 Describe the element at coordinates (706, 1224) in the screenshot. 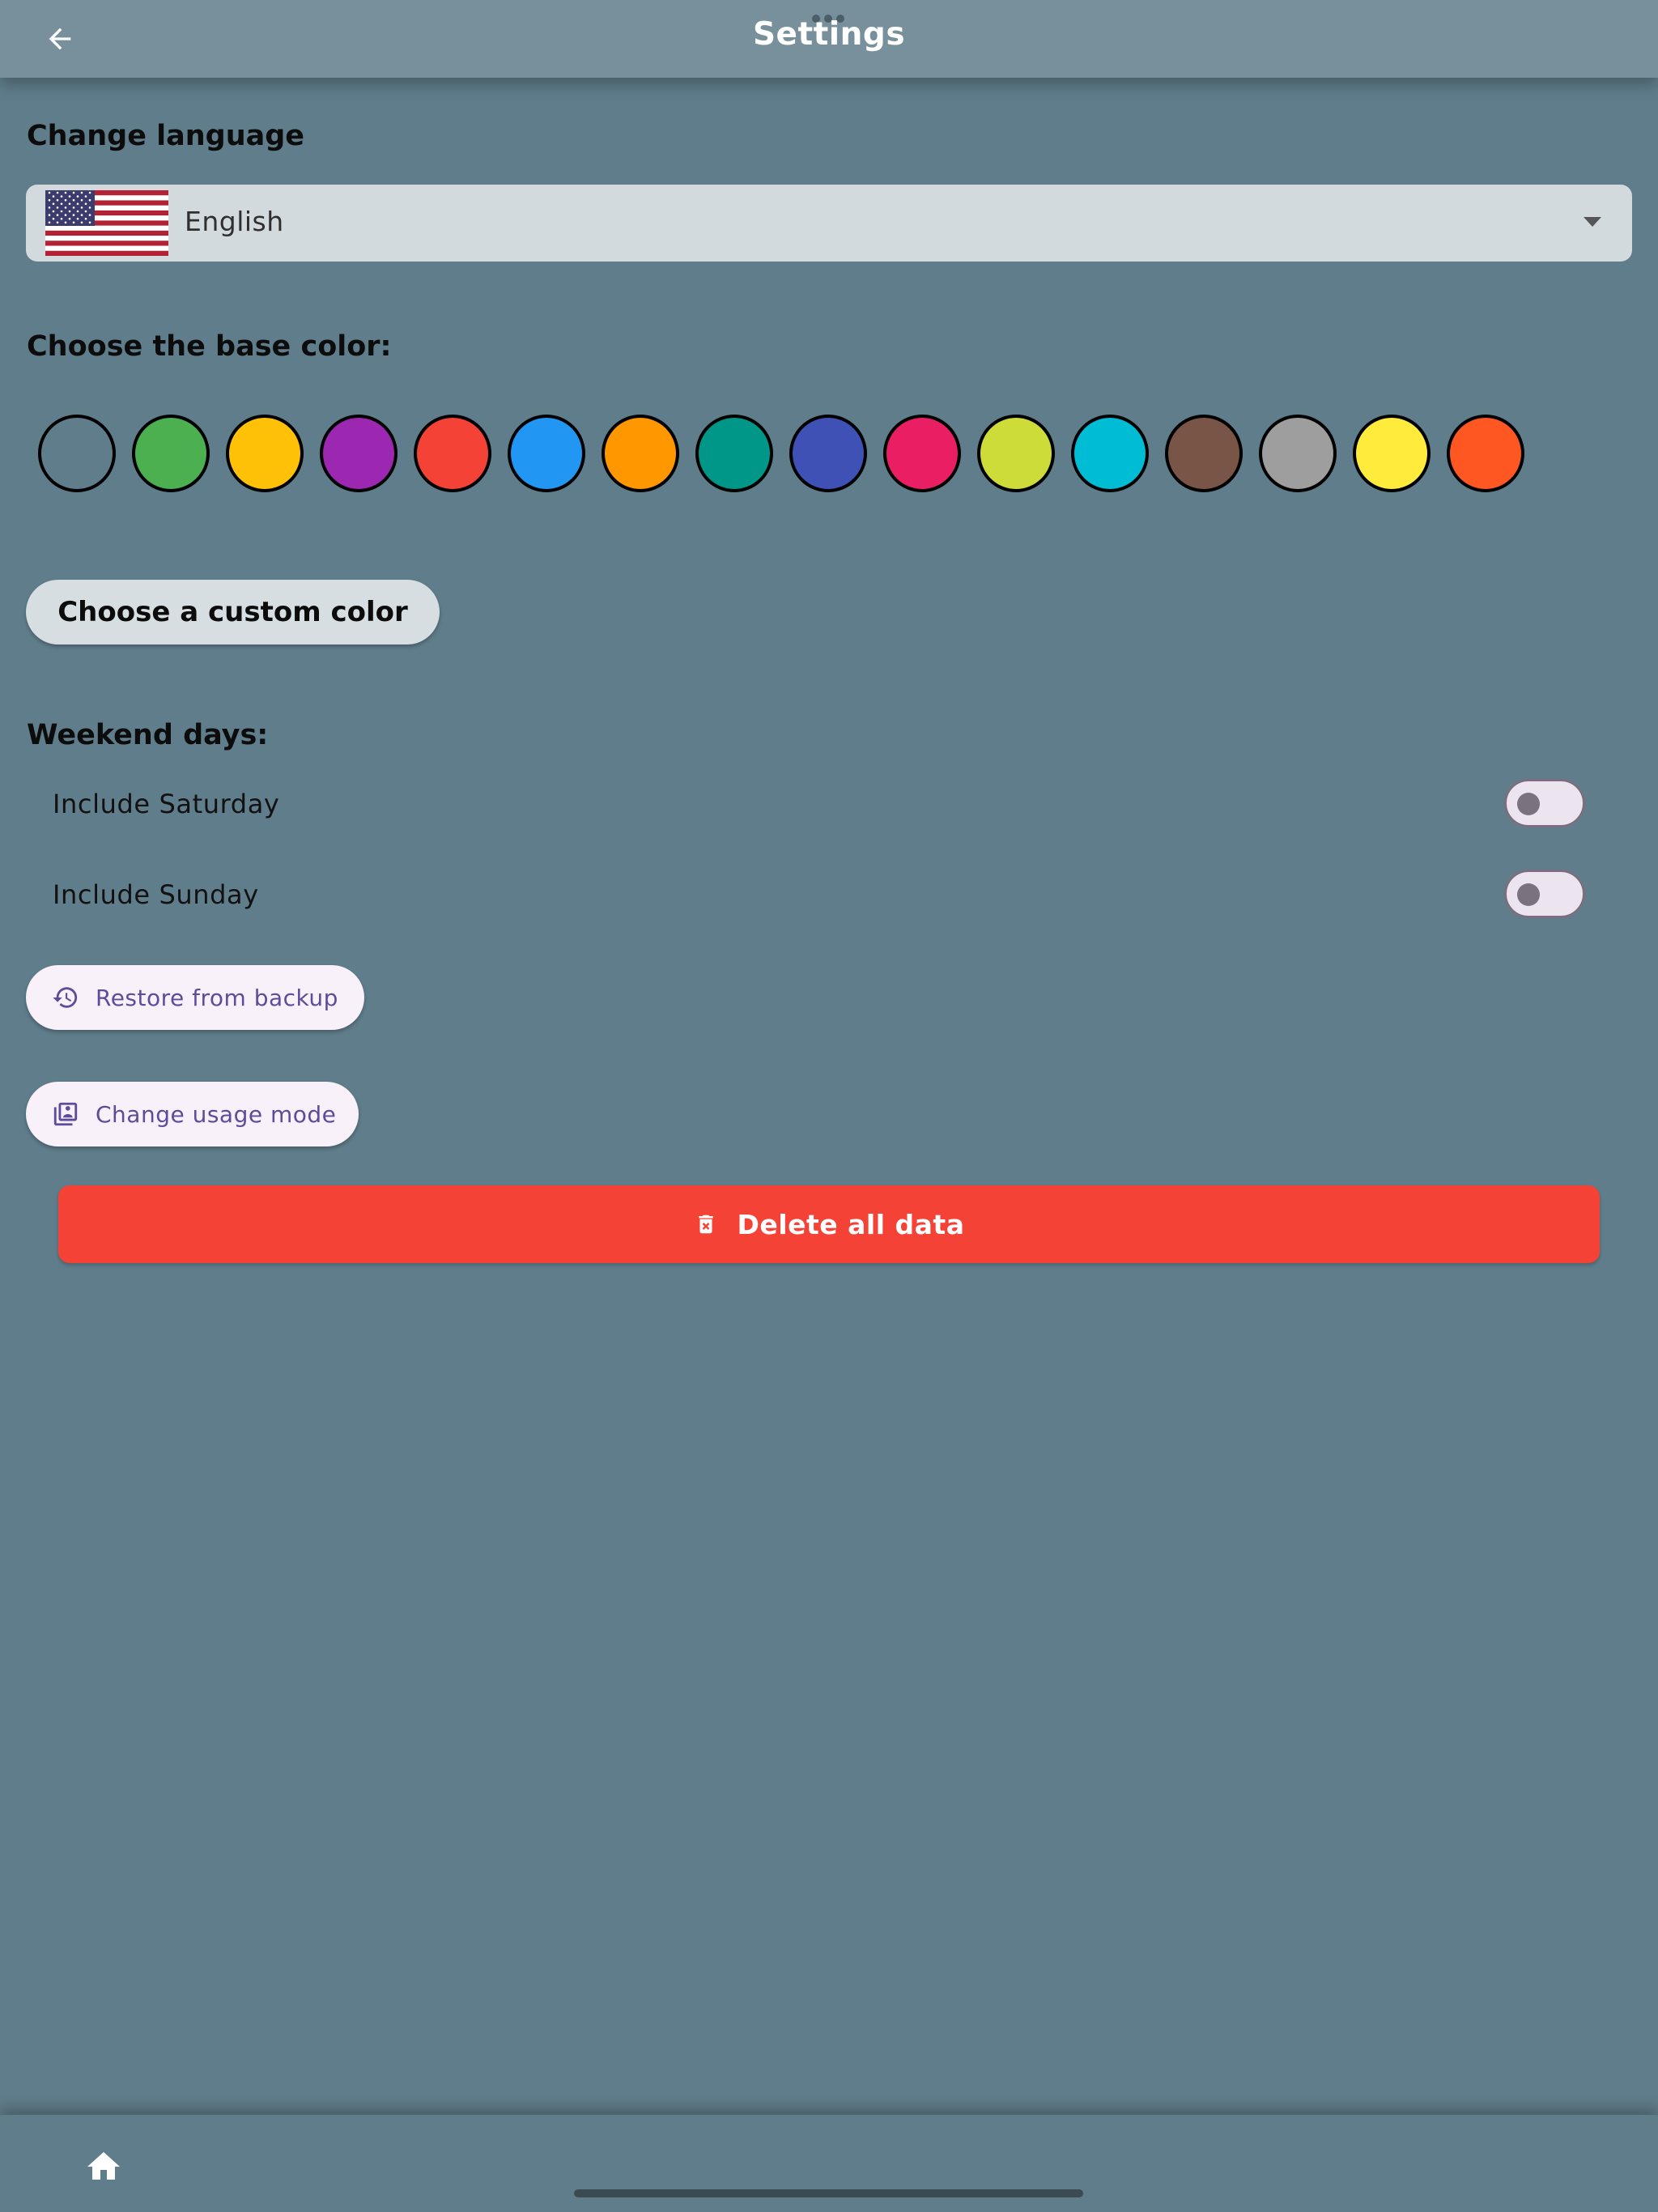

I see `delete-forever-icon` at that location.